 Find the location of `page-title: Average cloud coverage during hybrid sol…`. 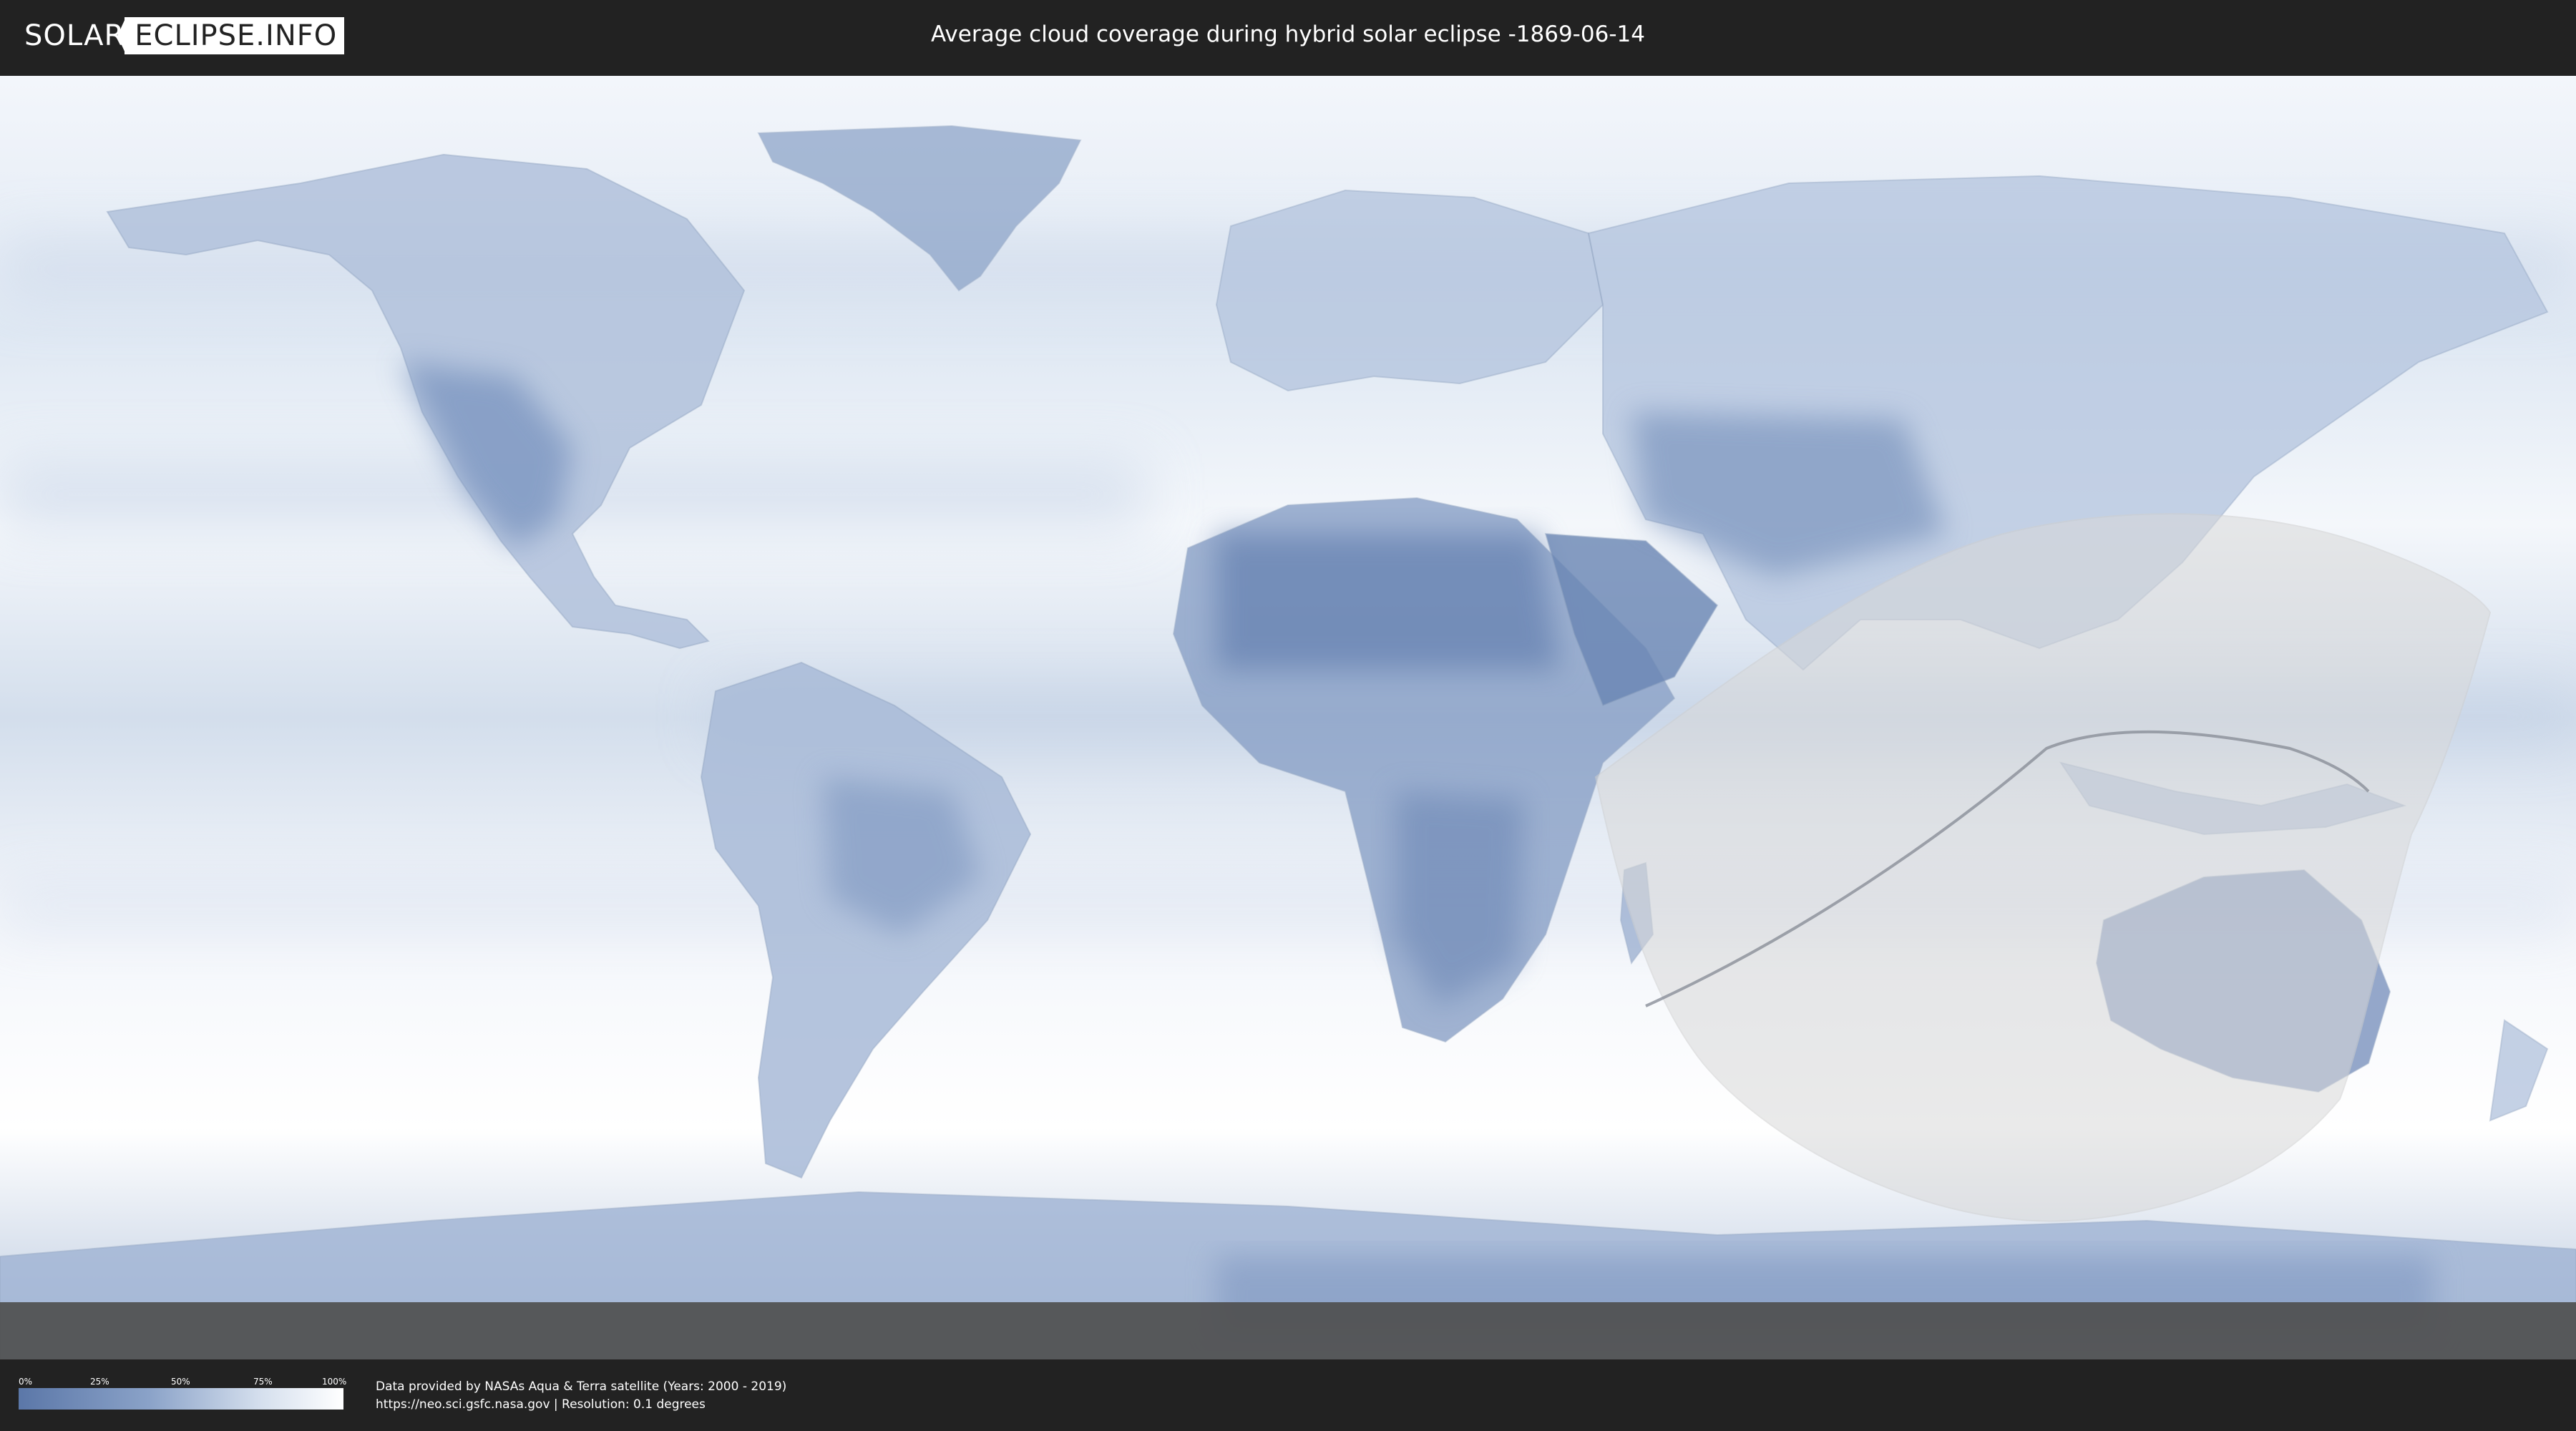

page-title: Average cloud coverage during hybrid sol… is located at coordinates (1288, 34).